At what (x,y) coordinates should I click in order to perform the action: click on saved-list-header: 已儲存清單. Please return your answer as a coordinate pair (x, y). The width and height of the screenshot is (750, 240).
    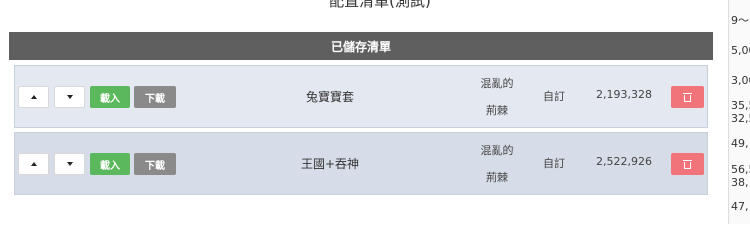
    Looking at the image, I should click on (361, 46).